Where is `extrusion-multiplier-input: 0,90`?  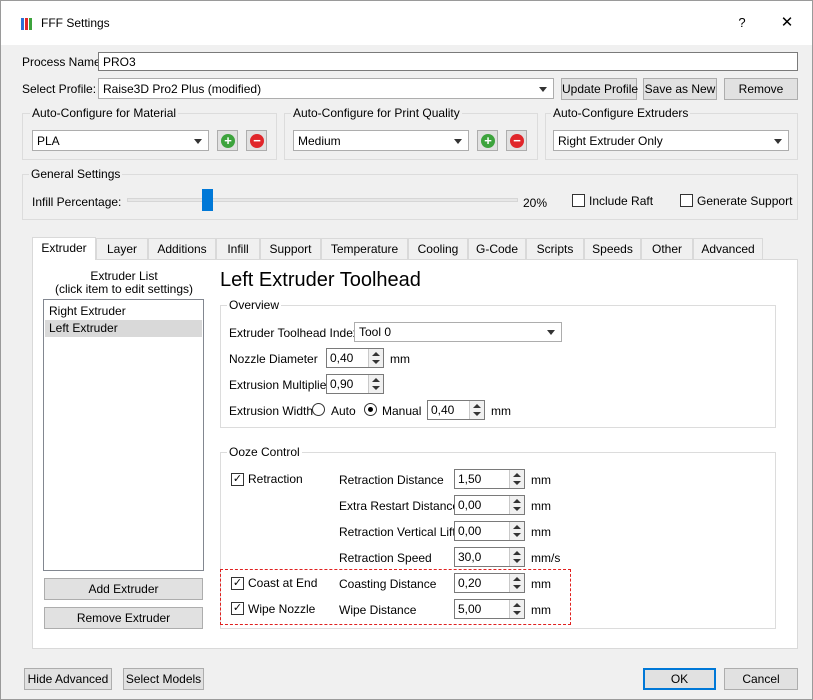
extrusion-multiplier-input: 0,90 is located at coordinates (355, 384).